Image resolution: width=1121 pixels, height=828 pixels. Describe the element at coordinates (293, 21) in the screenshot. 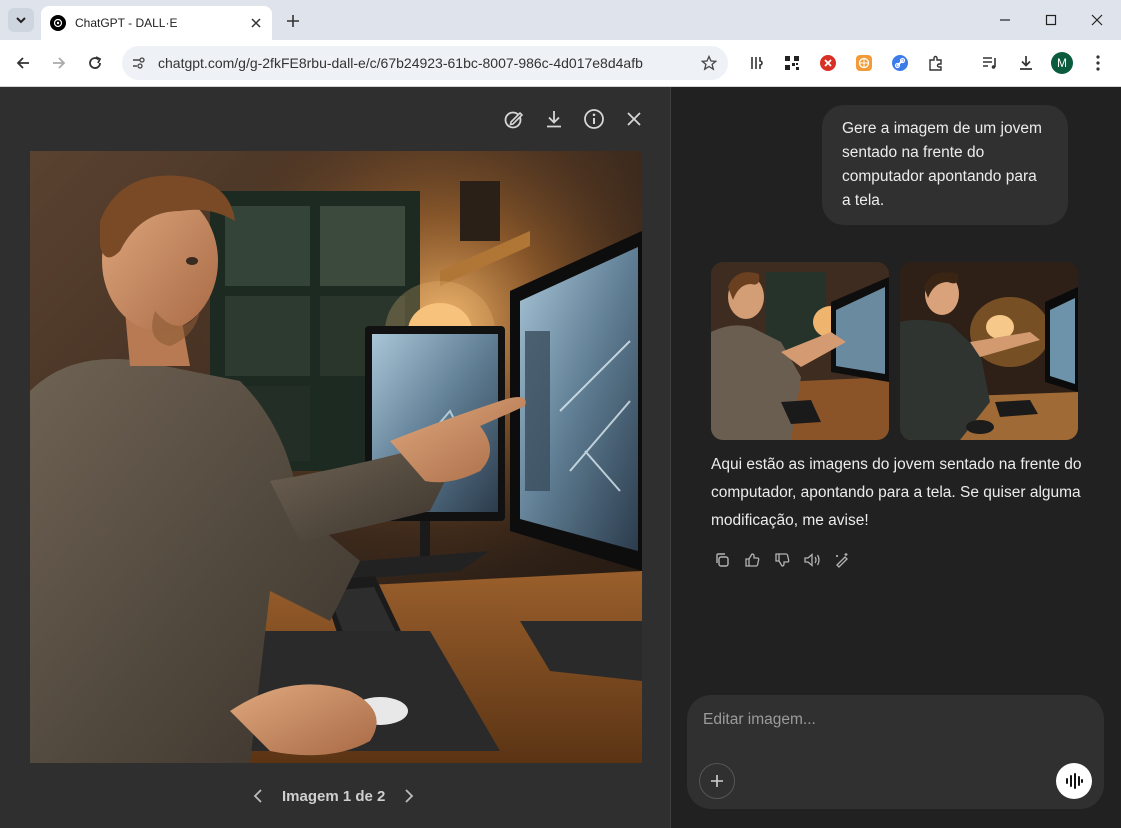

I see `new-tab-plus-icon` at that location.